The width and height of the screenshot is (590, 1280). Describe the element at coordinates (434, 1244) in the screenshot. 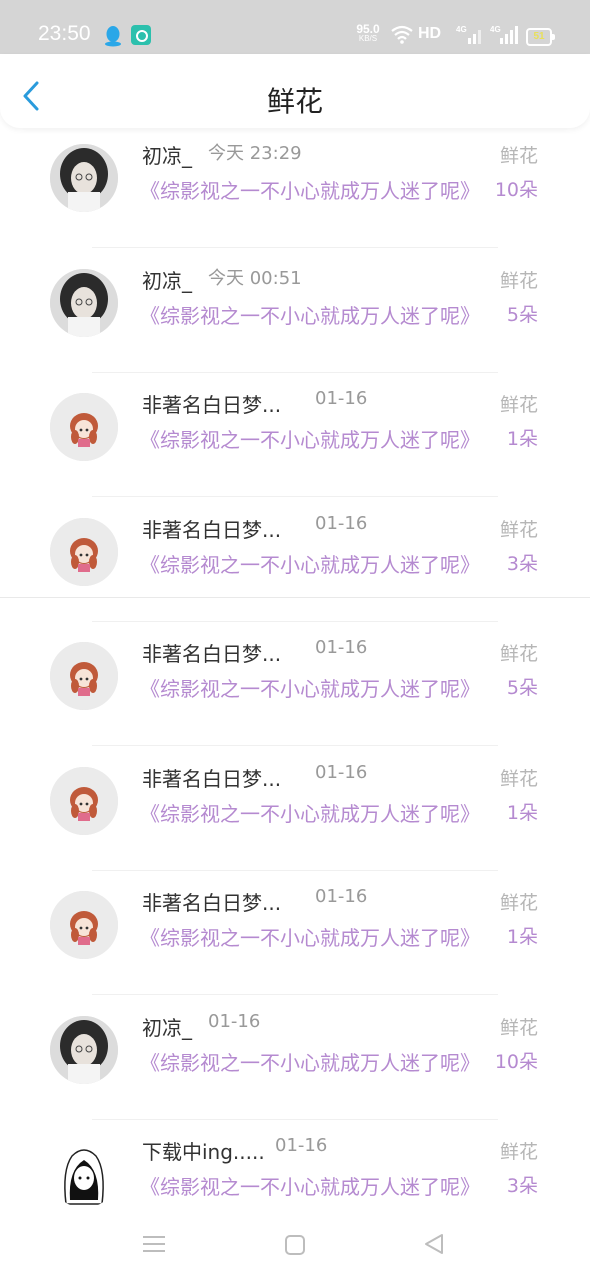

I see `triangle-back-icon` at that location.